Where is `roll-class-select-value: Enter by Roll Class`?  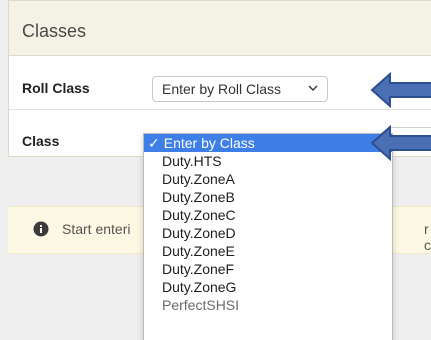
roll-class-select-value: Enter by Roll Class is located at coordinates (222, 89).